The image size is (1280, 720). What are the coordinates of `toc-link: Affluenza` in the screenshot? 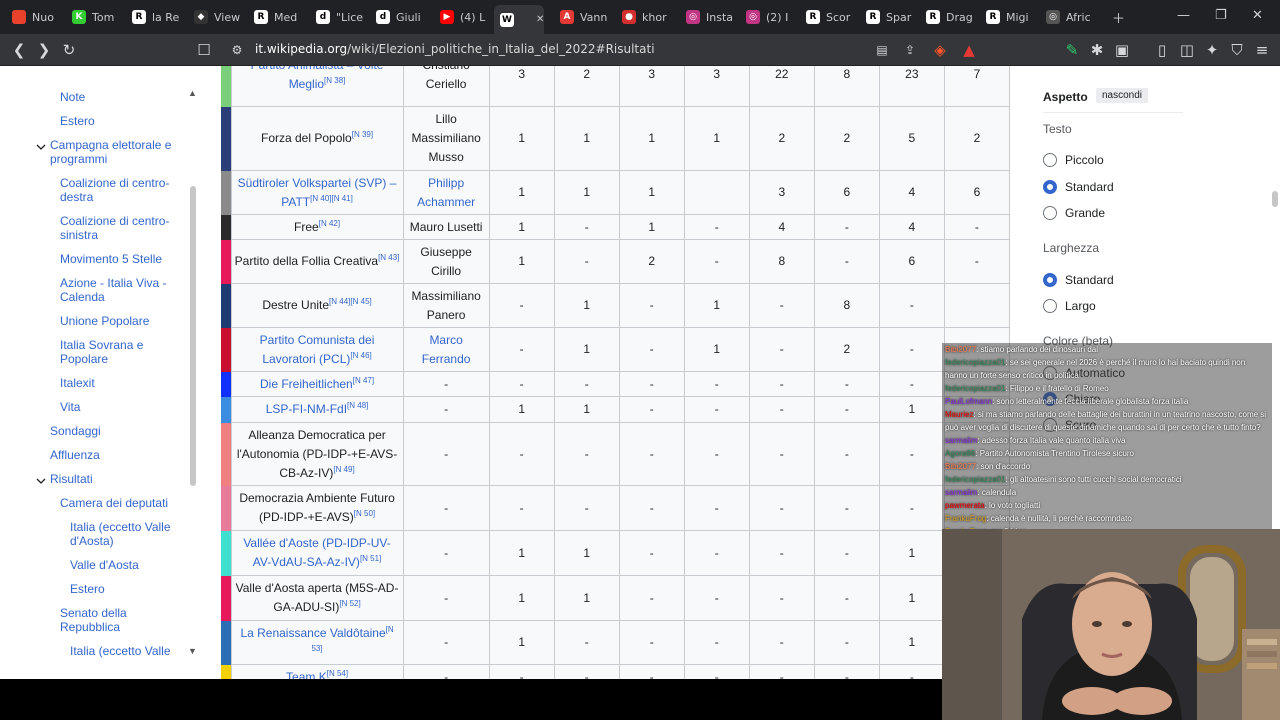 It's located at (115, 455).